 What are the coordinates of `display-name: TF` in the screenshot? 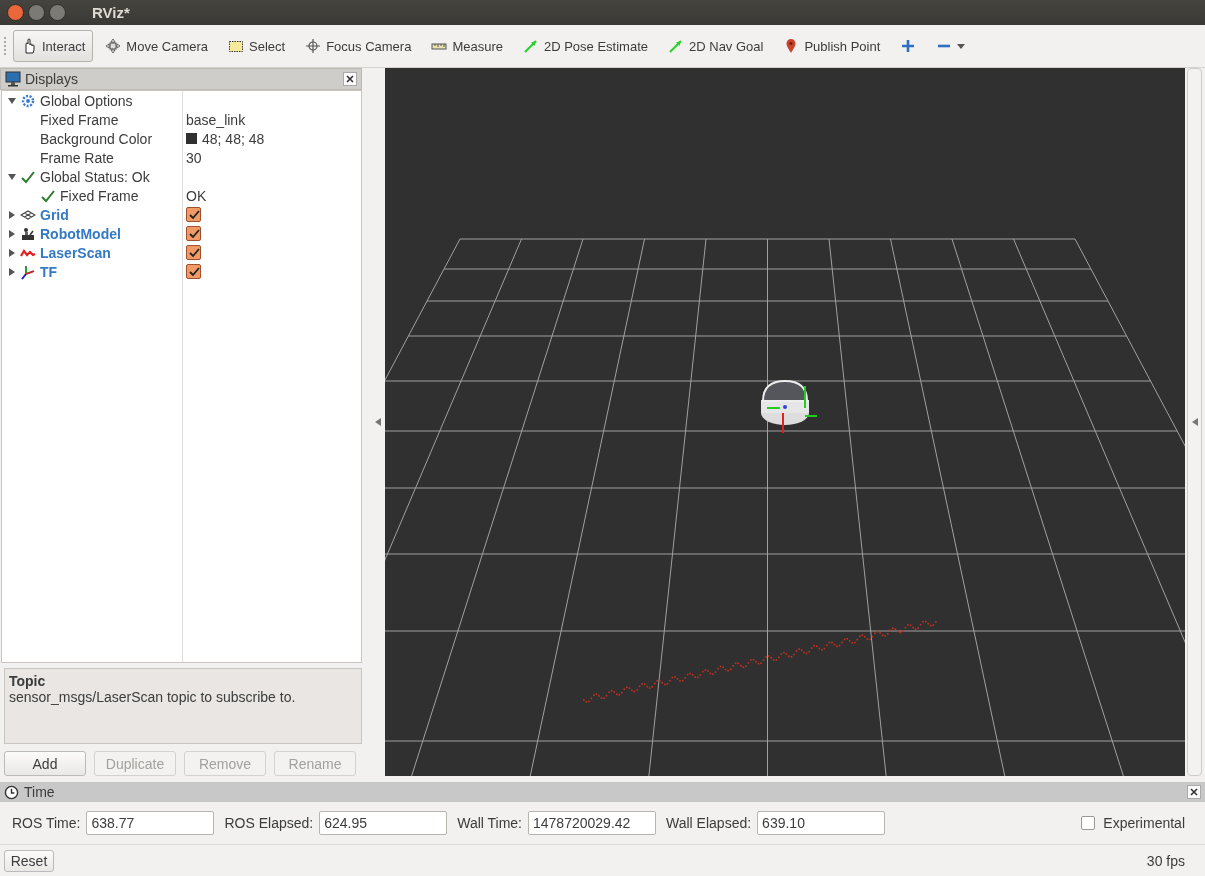 It's located at (49, 271).